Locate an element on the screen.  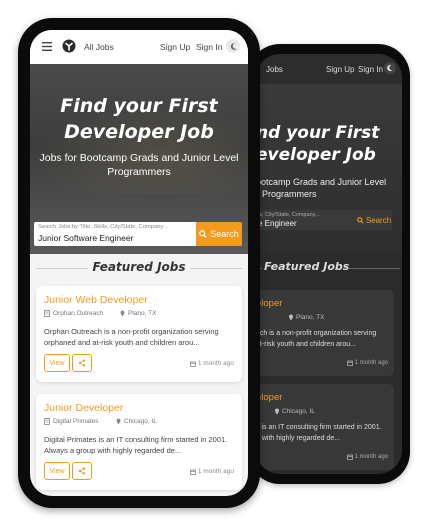
hero-subtitle-line2: Programmers is located at coordinates (139, 172).